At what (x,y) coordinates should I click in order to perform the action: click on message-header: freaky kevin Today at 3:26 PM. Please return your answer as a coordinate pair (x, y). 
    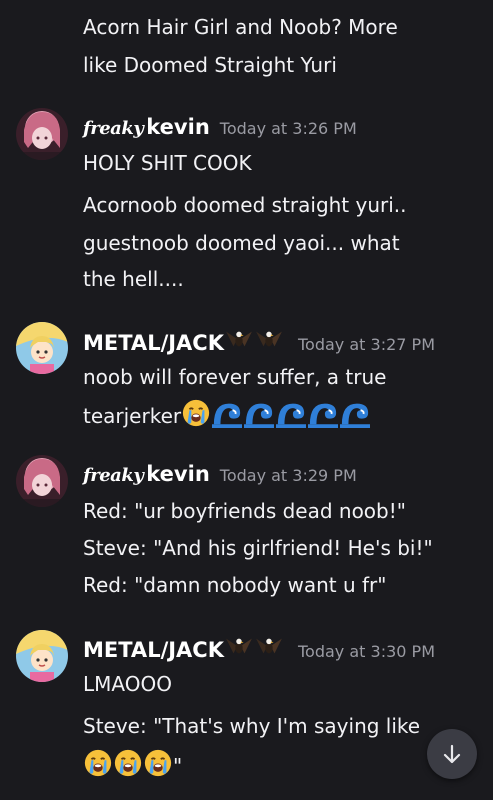
    Looking at the image, I should click on (220, 130).